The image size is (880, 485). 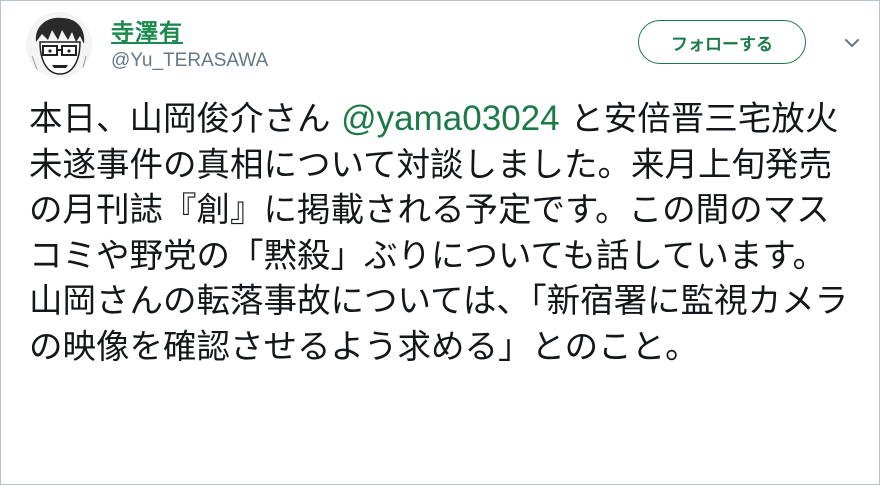 What do you see at coordinates (450, 118) in the screenshot?
I see `mention-link: @yama03024` at bounding box center [450, 118].